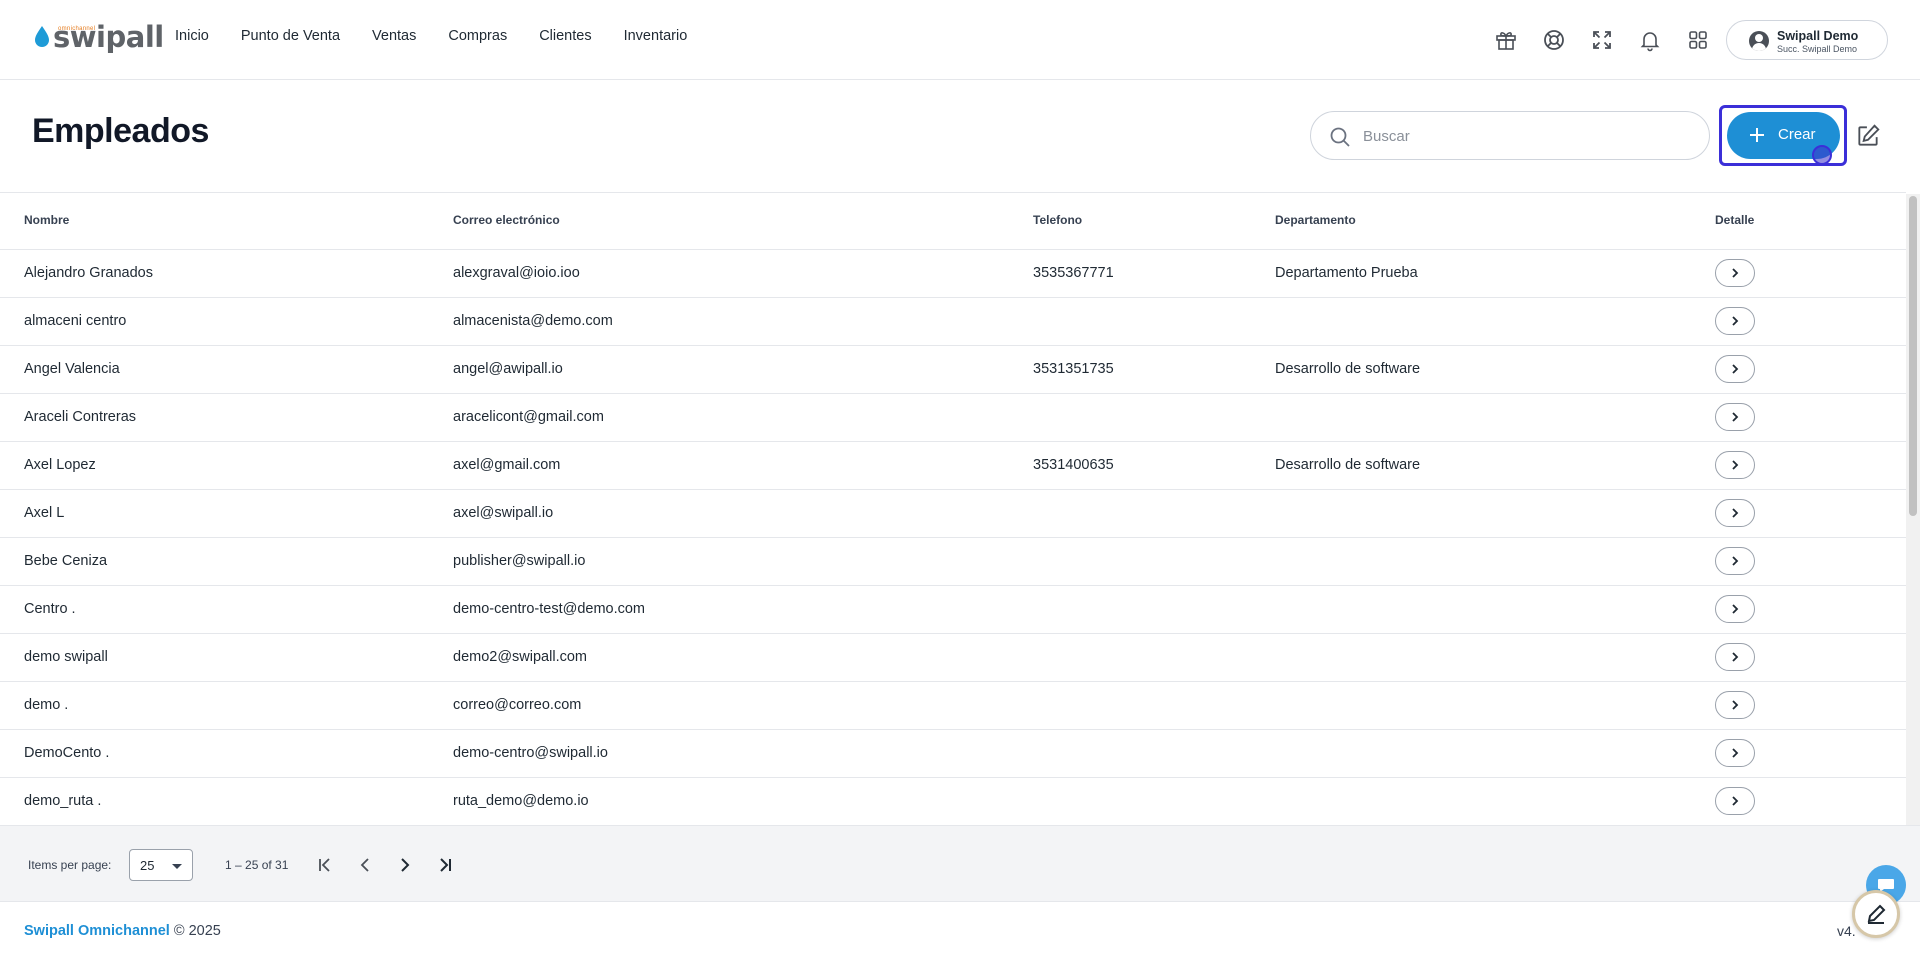 The image size is (1920, 958). What do you see at coordinates (1757, 135) in the screenshot?
I see `plus-icon` at bounding box center [1757, 135].